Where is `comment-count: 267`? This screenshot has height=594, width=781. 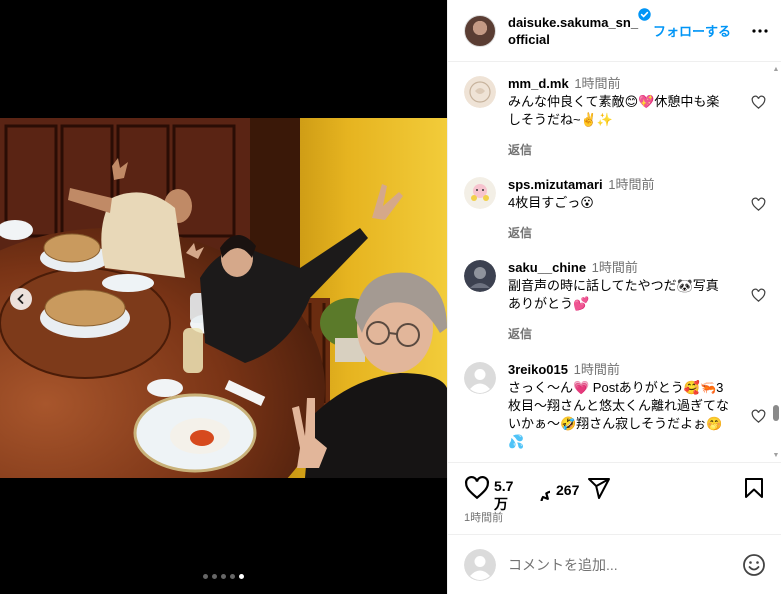 comment-count: 267 is located at coordinates (567, 490).